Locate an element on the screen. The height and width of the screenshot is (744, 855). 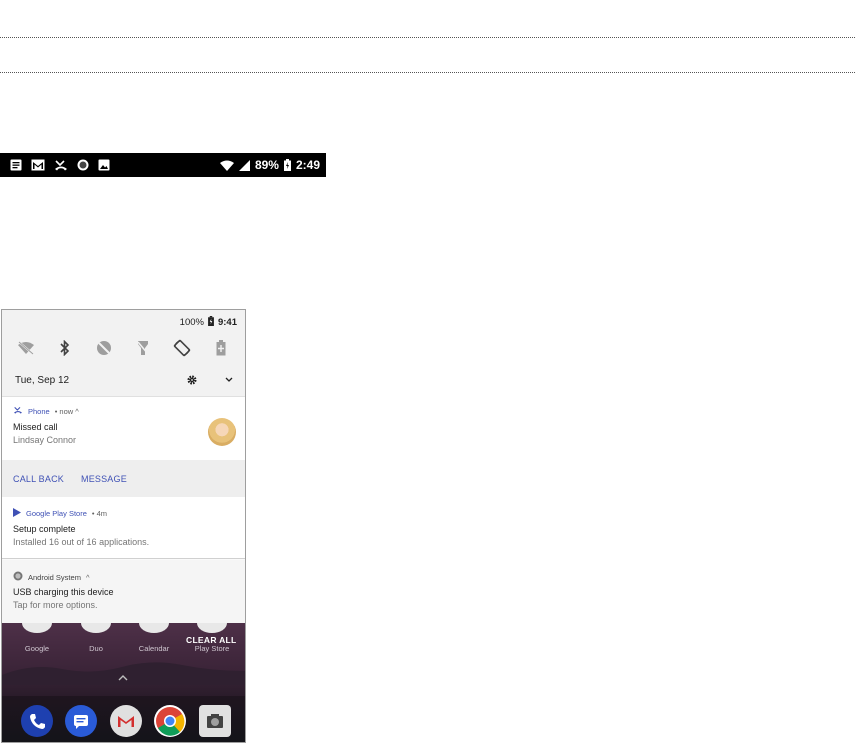
app-label-duo: Duo is located at coordinates (96, 648).